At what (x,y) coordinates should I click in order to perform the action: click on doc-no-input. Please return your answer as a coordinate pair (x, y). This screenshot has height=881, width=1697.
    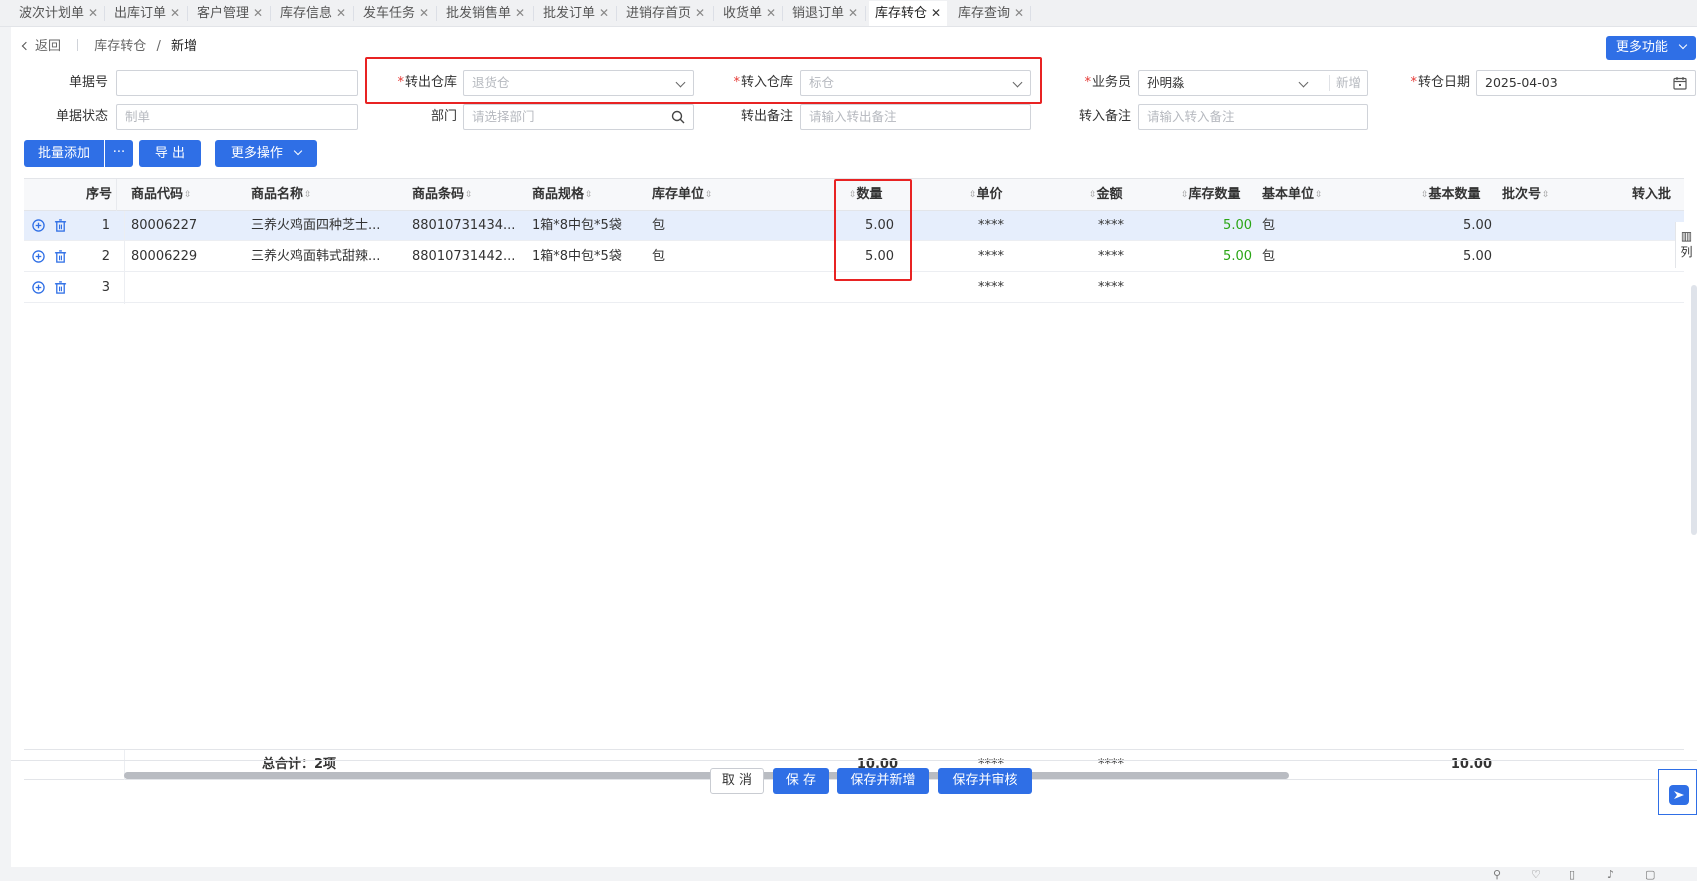
    Looking at the image, I should click on (237, 83).